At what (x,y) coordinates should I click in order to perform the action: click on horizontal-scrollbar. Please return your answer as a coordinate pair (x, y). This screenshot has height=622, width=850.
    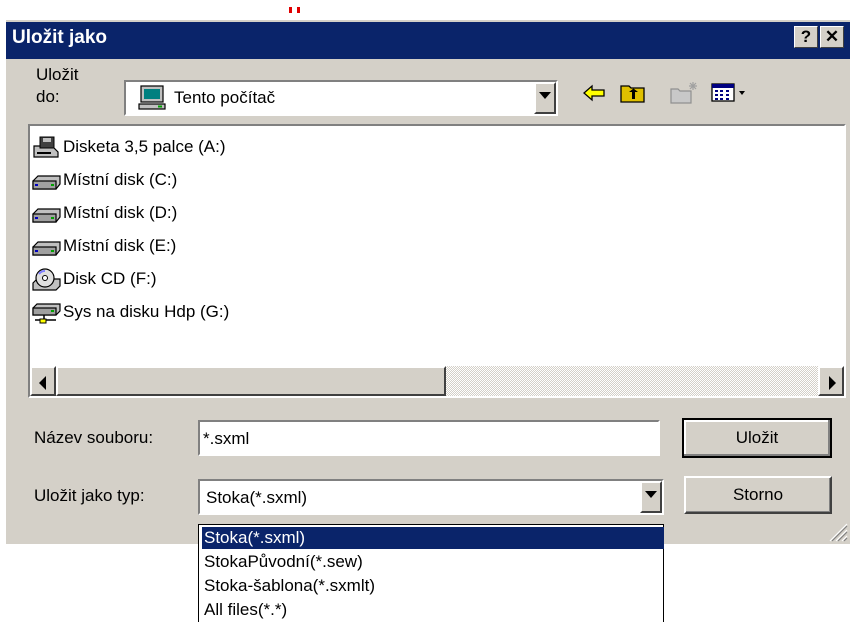
    Looking at the image, I should click on (437, 381).